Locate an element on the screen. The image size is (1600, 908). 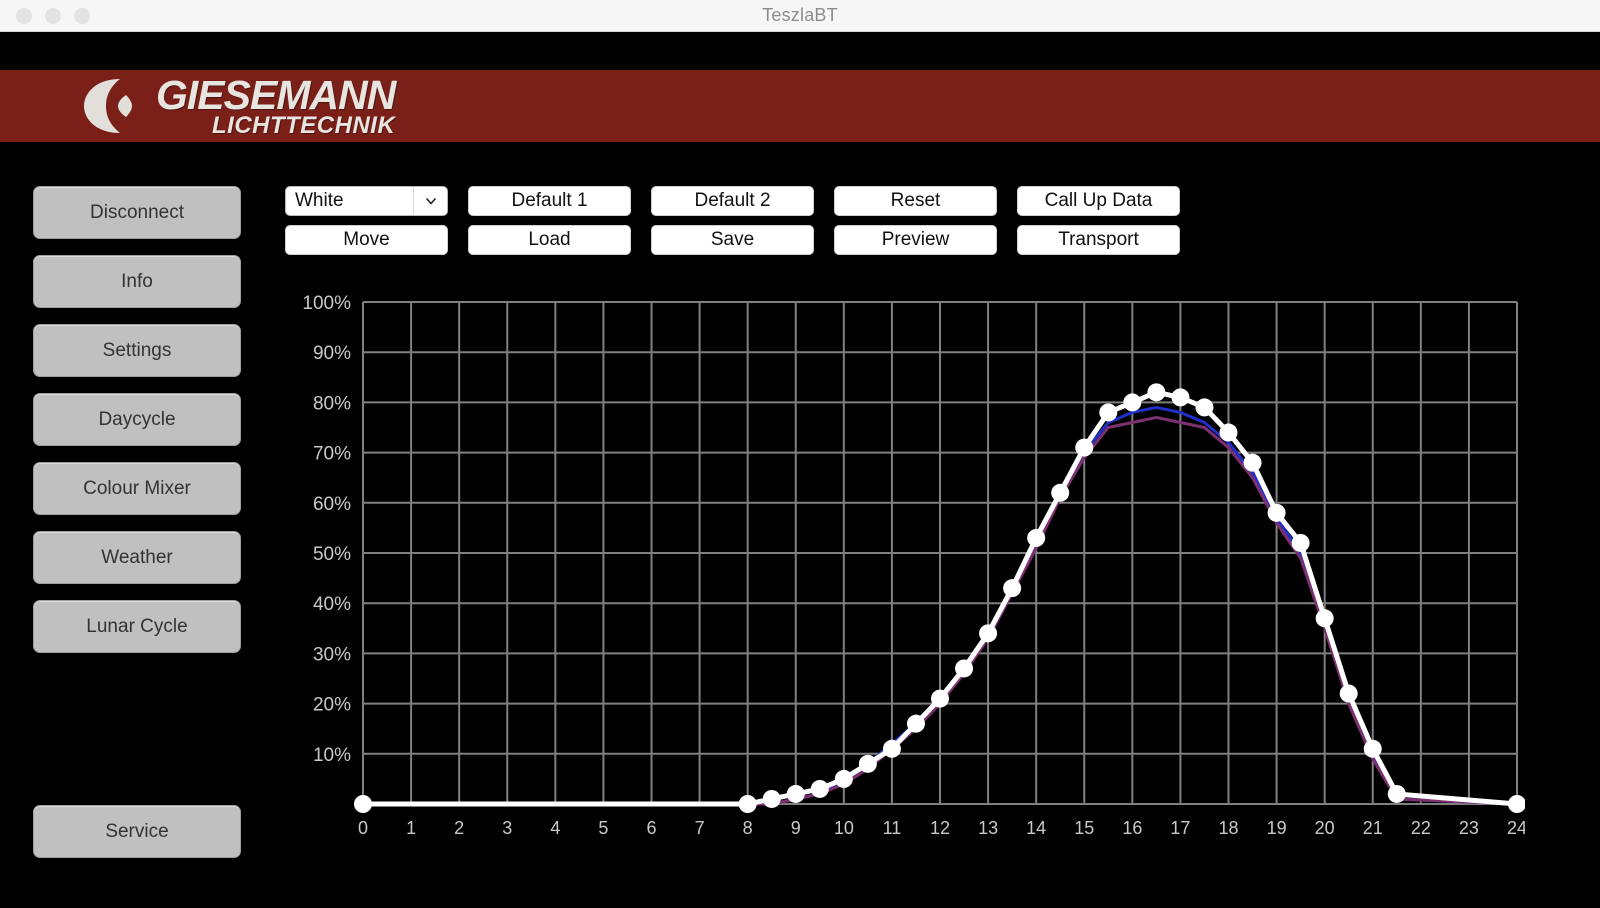
sidebar-item-disconnect: Disconnect is located at coordinates (137, 212).